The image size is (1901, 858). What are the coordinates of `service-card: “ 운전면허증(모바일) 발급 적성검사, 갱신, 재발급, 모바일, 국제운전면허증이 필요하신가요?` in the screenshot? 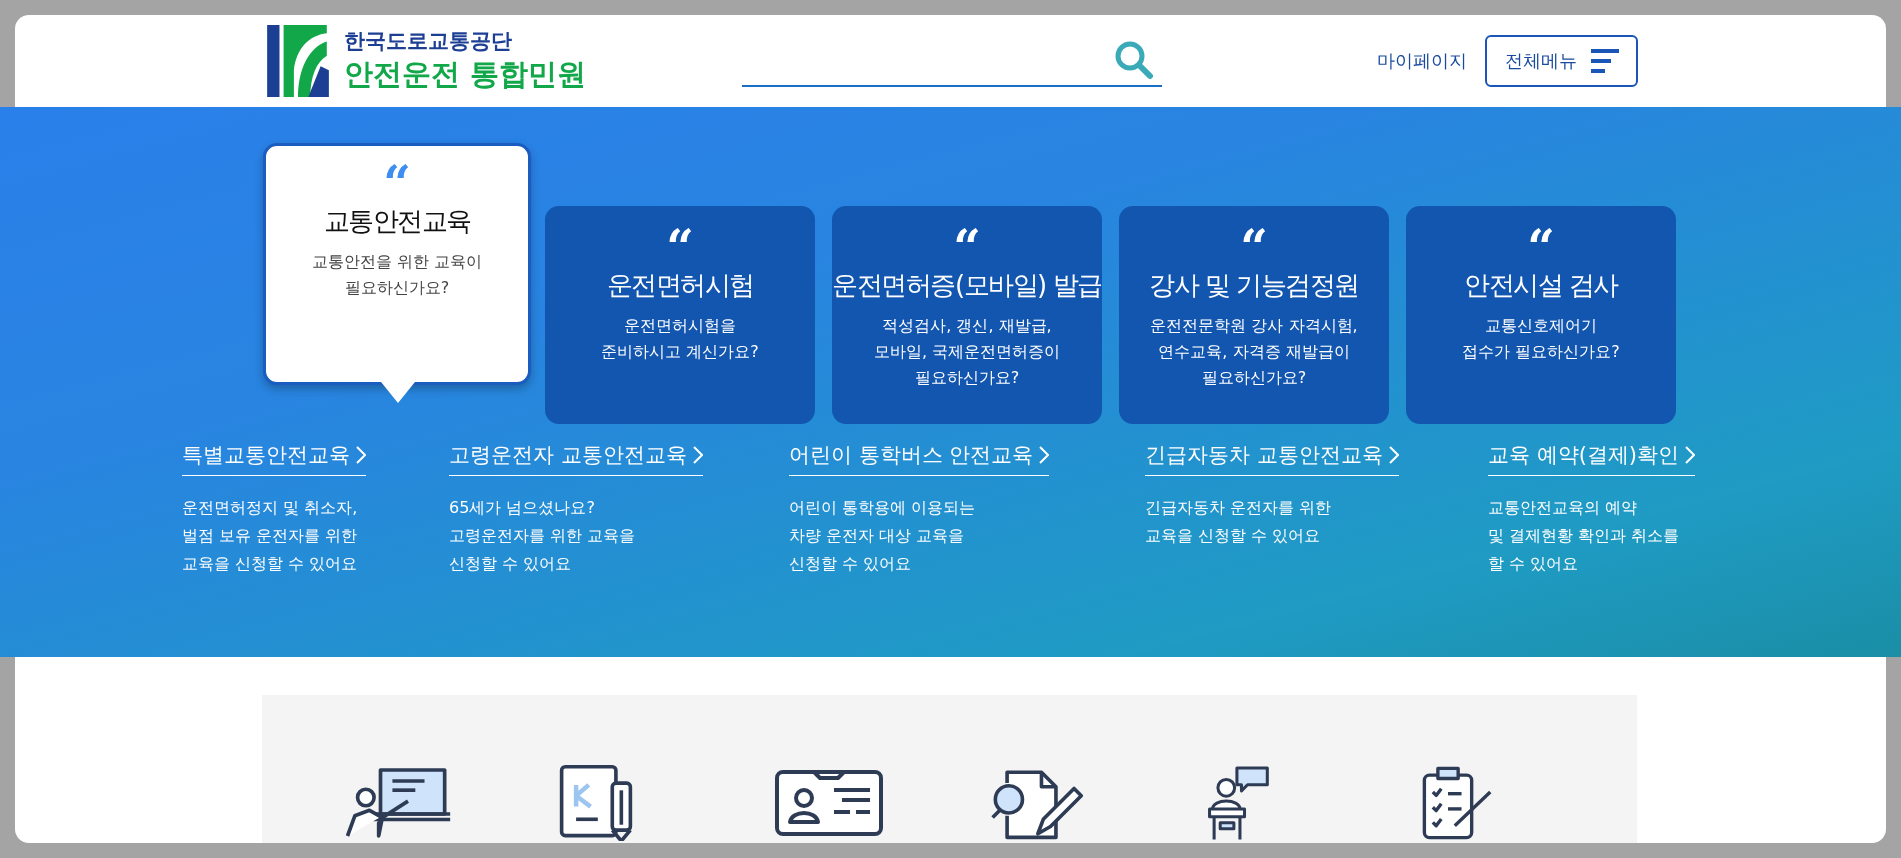 It's located at (967, 315).